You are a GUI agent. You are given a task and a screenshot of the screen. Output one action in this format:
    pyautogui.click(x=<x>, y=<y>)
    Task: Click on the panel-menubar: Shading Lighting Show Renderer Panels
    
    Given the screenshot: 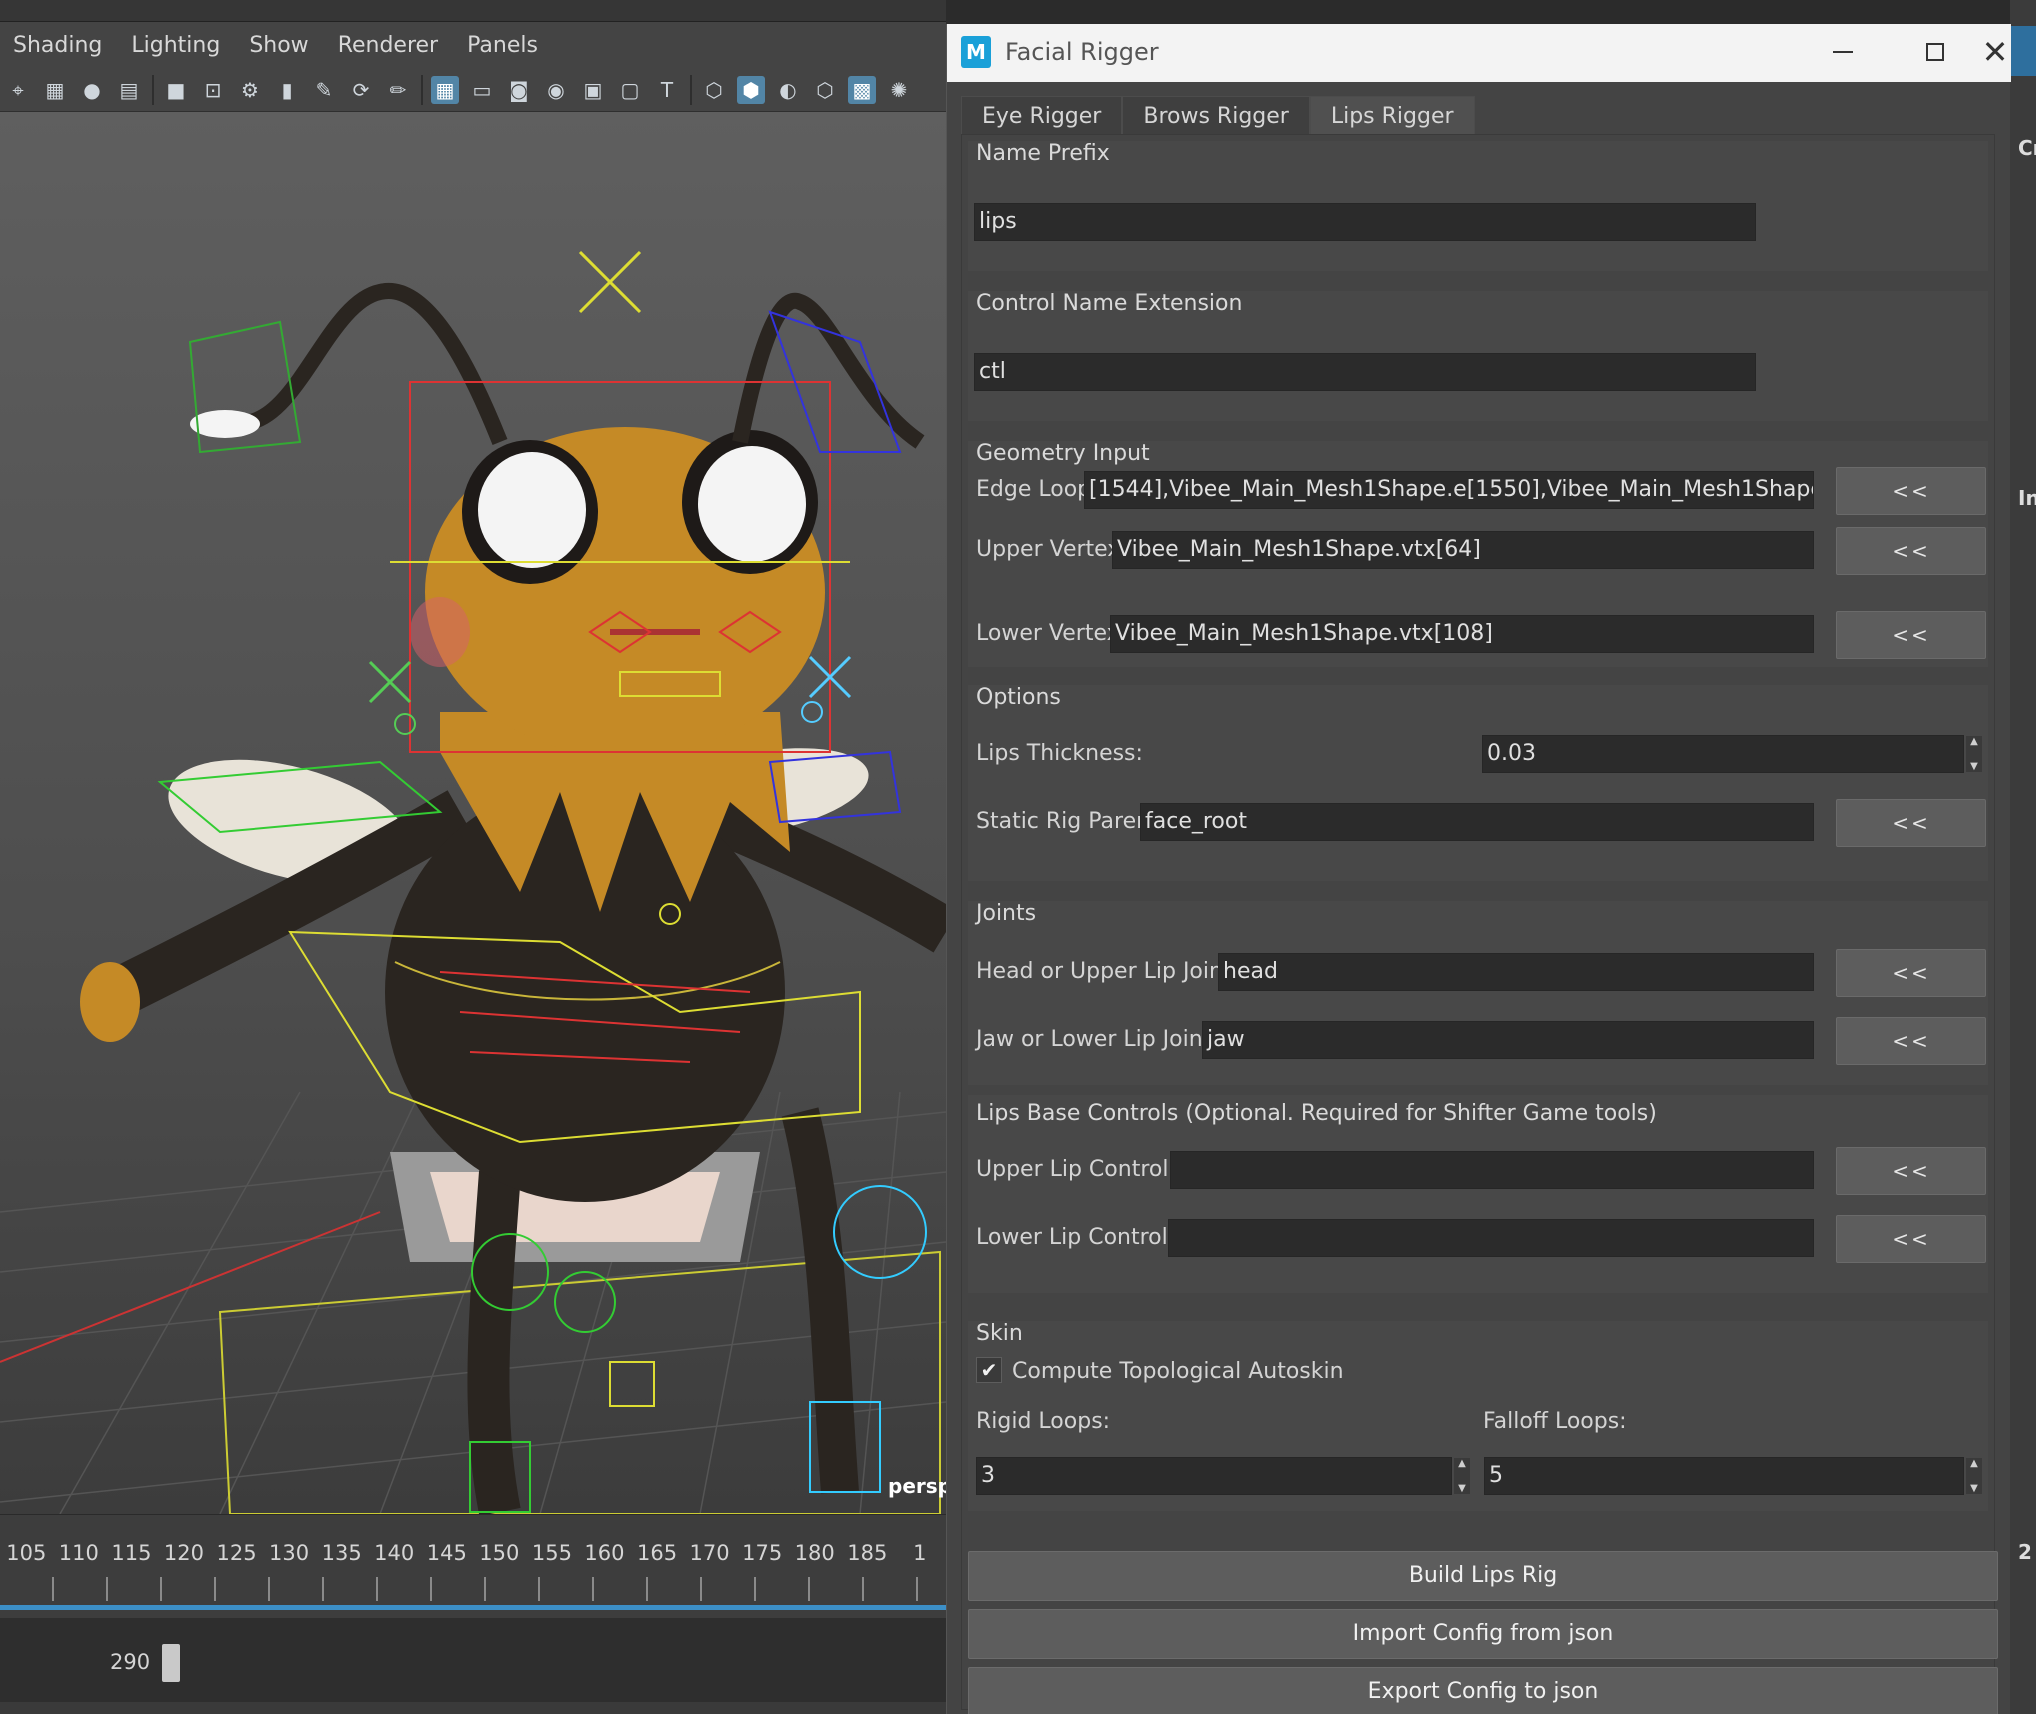 What is the action you would take?
    pyautogui.click(x=473, y=45)
    